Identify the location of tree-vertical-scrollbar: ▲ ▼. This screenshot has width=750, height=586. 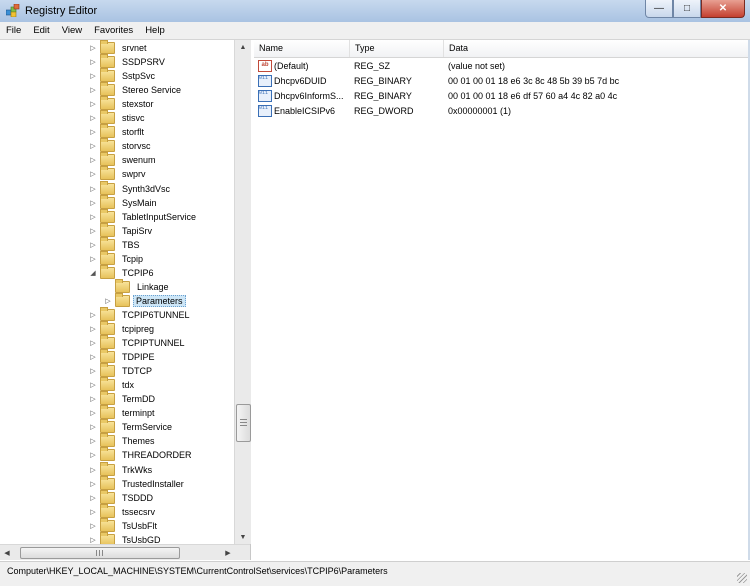
(242, 292).